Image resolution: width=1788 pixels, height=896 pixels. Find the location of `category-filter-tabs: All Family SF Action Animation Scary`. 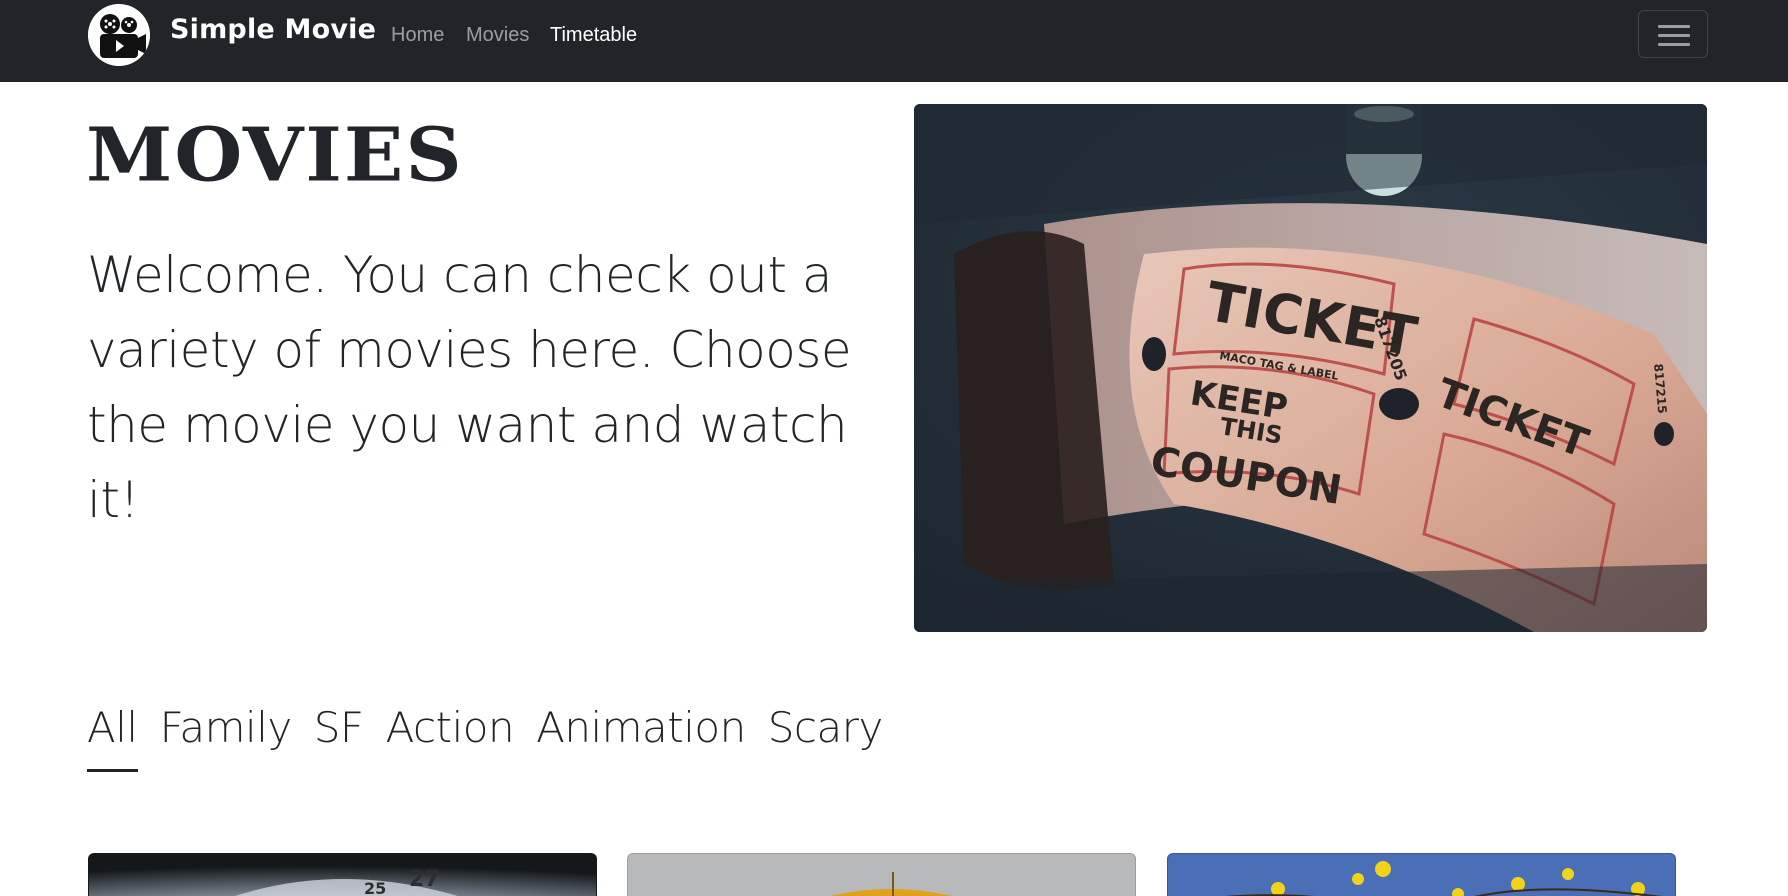

category-filter-tabs: All Family SF Action Animation Scary is located at coordinates (485, 736).